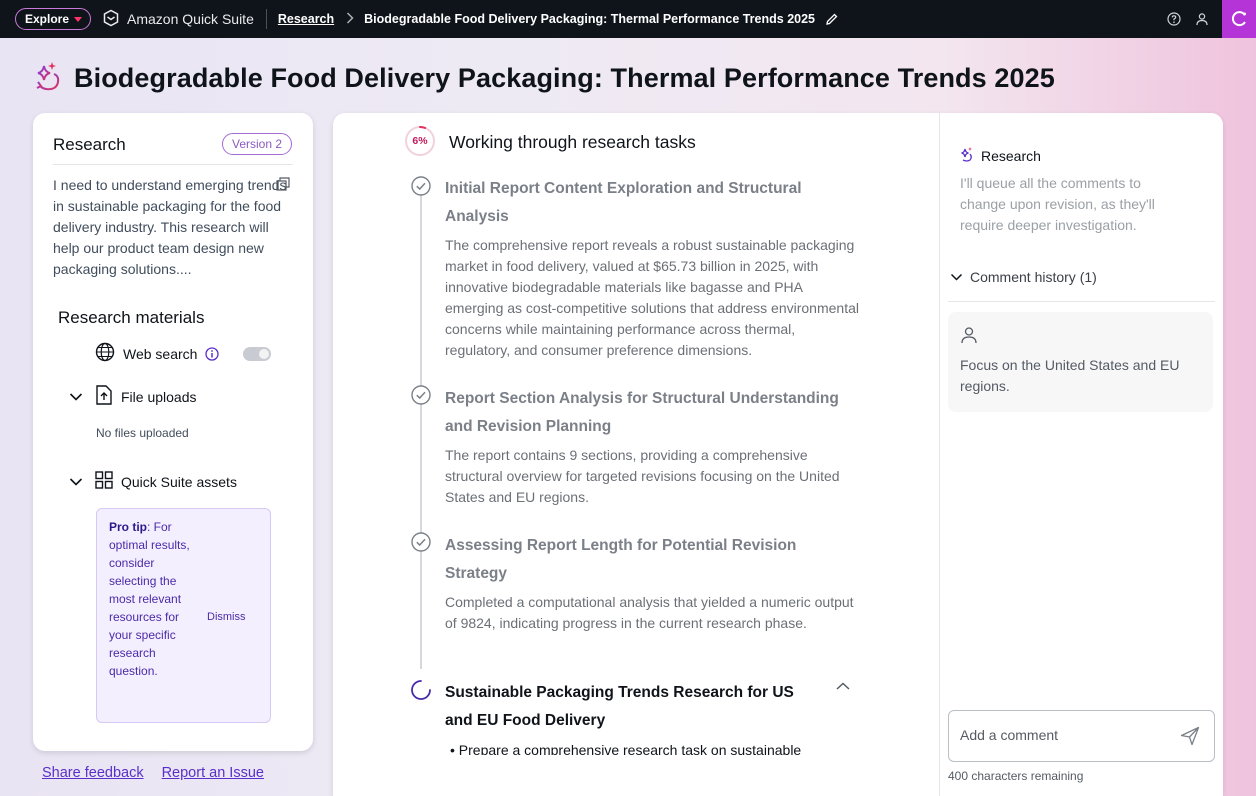 Image resolution: width=1256 pixels, height=796 pixels. Describe the element at coordinates (421, 431) in the screenshot. I see `timeline-line` at that location.